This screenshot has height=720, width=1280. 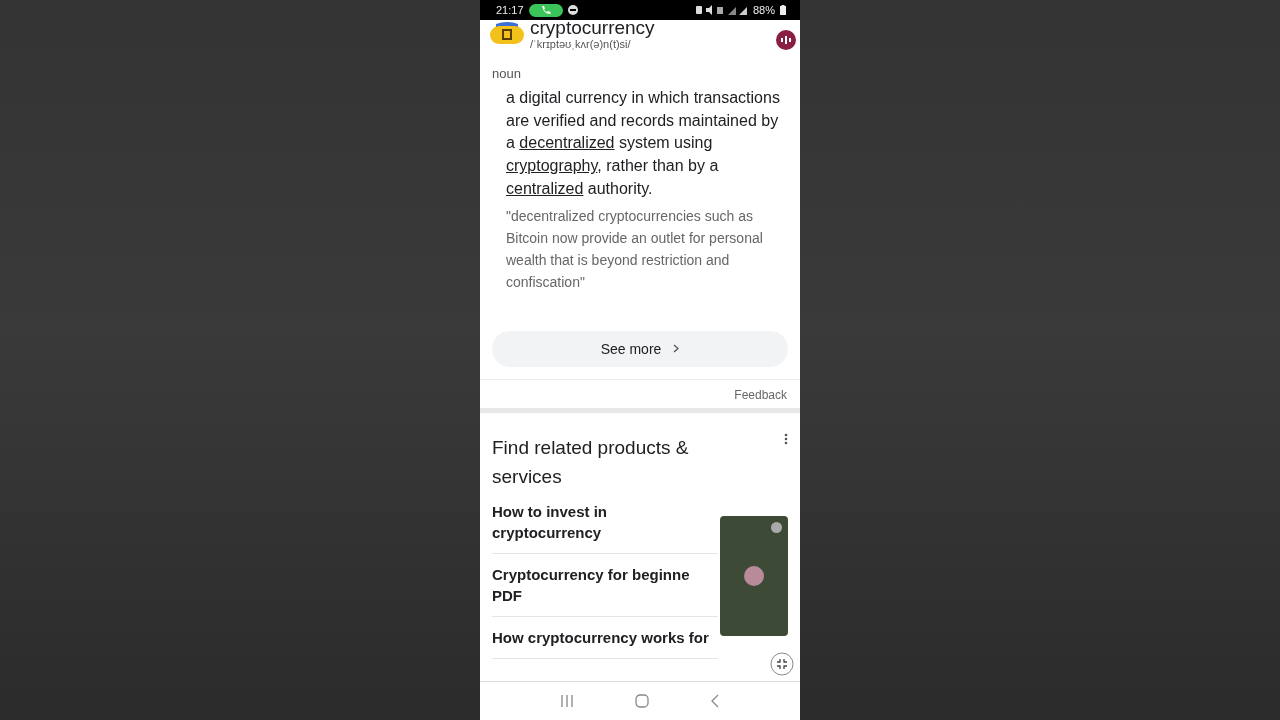 I want to click on back-icon, so click(x=714, y=701).